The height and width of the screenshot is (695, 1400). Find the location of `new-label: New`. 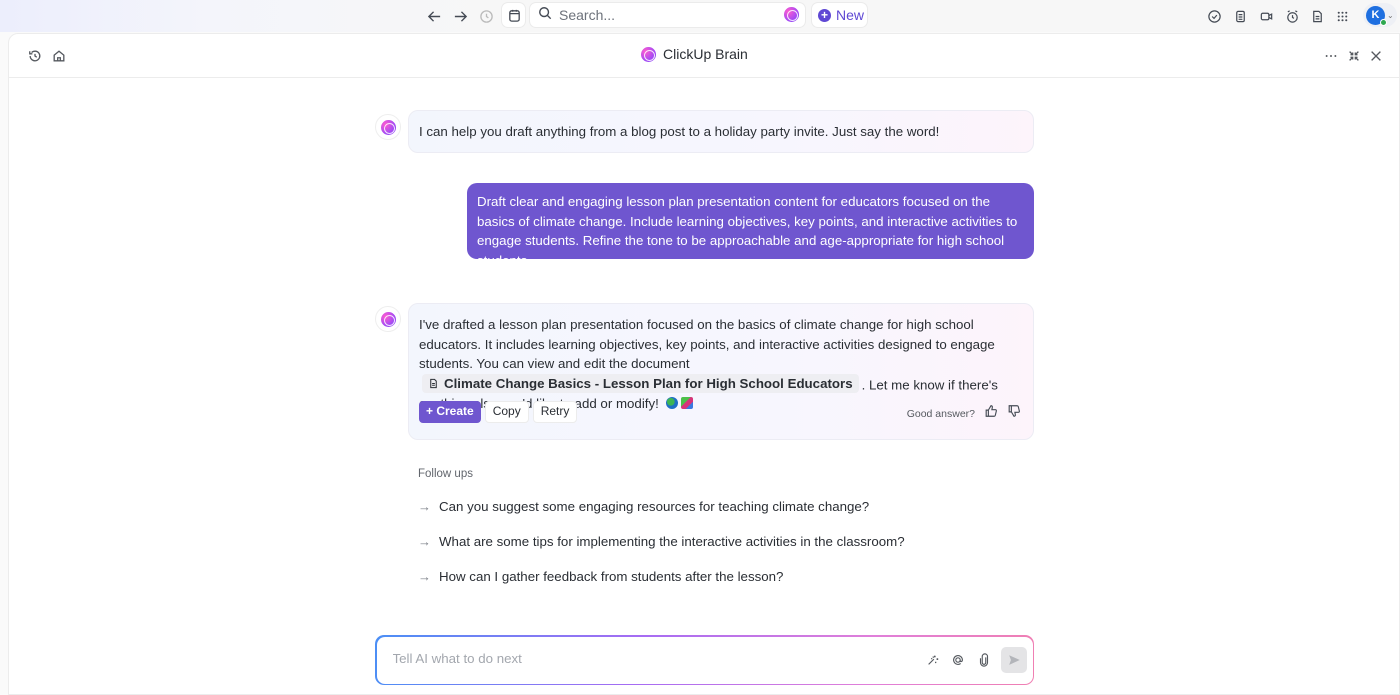

new-label: New is located at coordinates (850, 15).